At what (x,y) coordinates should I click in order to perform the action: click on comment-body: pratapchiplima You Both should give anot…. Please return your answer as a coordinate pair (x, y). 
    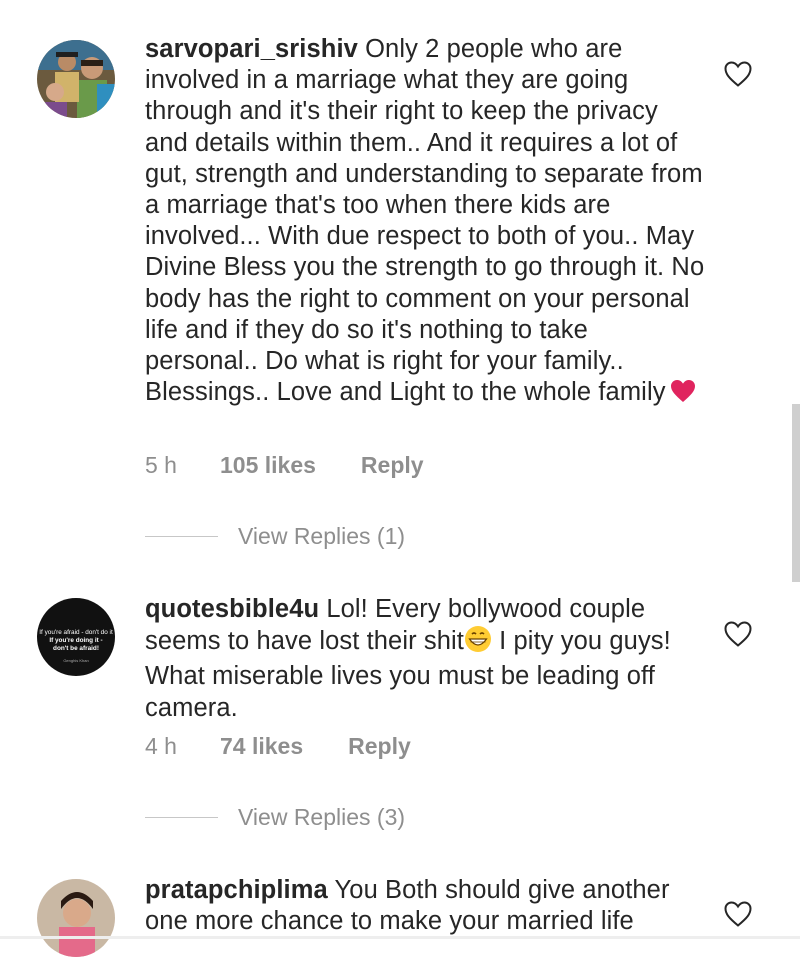
    Looking at the image, I should click on (425, 906).